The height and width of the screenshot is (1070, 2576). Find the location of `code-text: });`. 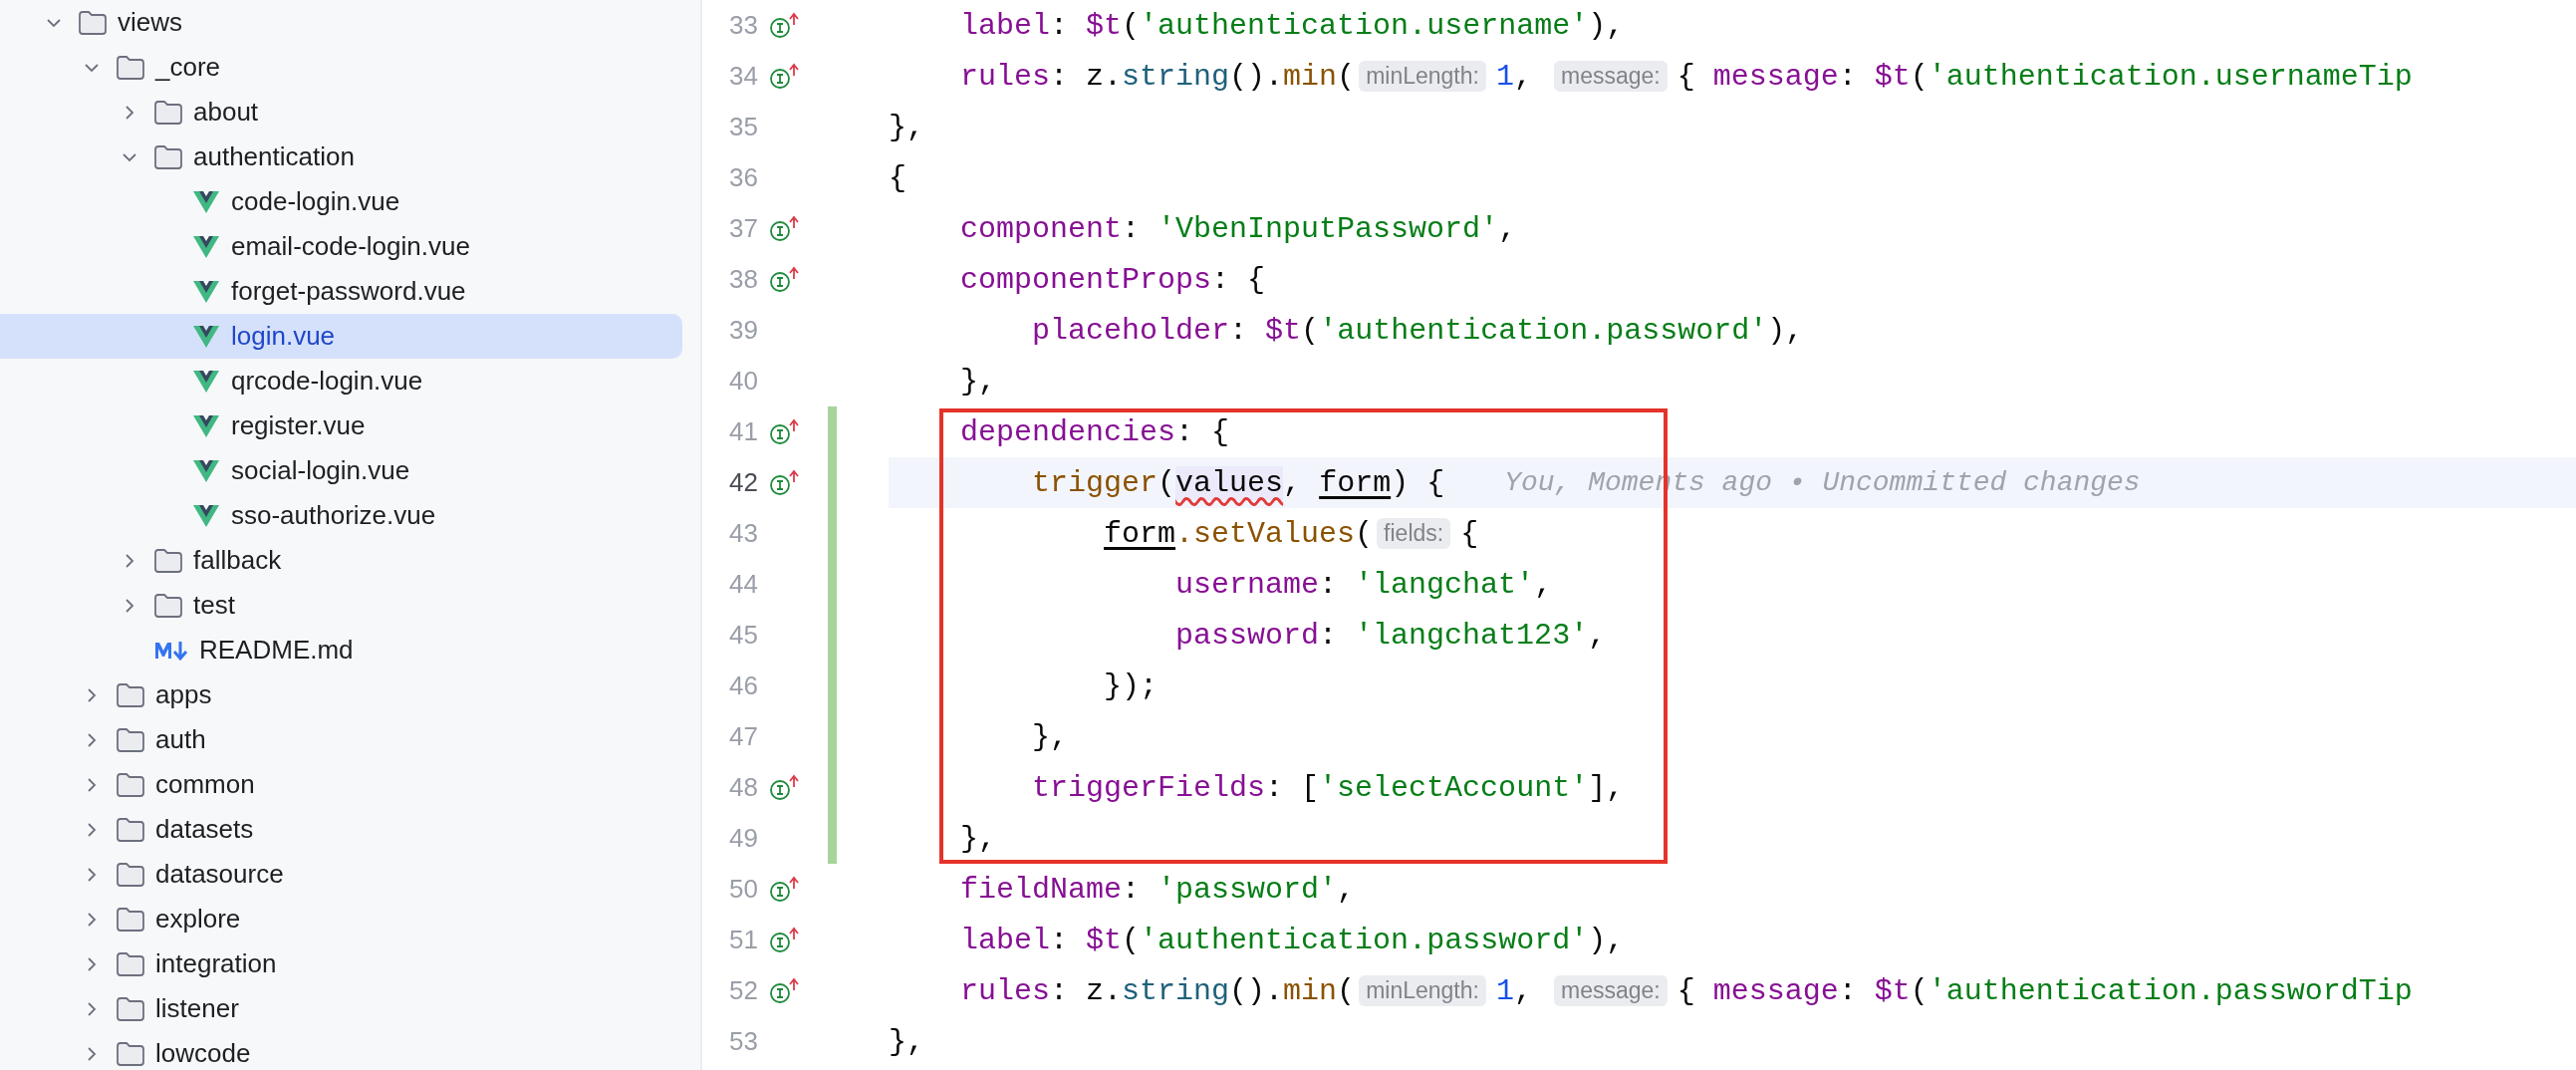

code-text: }); is located at coordinates (1131, 686).